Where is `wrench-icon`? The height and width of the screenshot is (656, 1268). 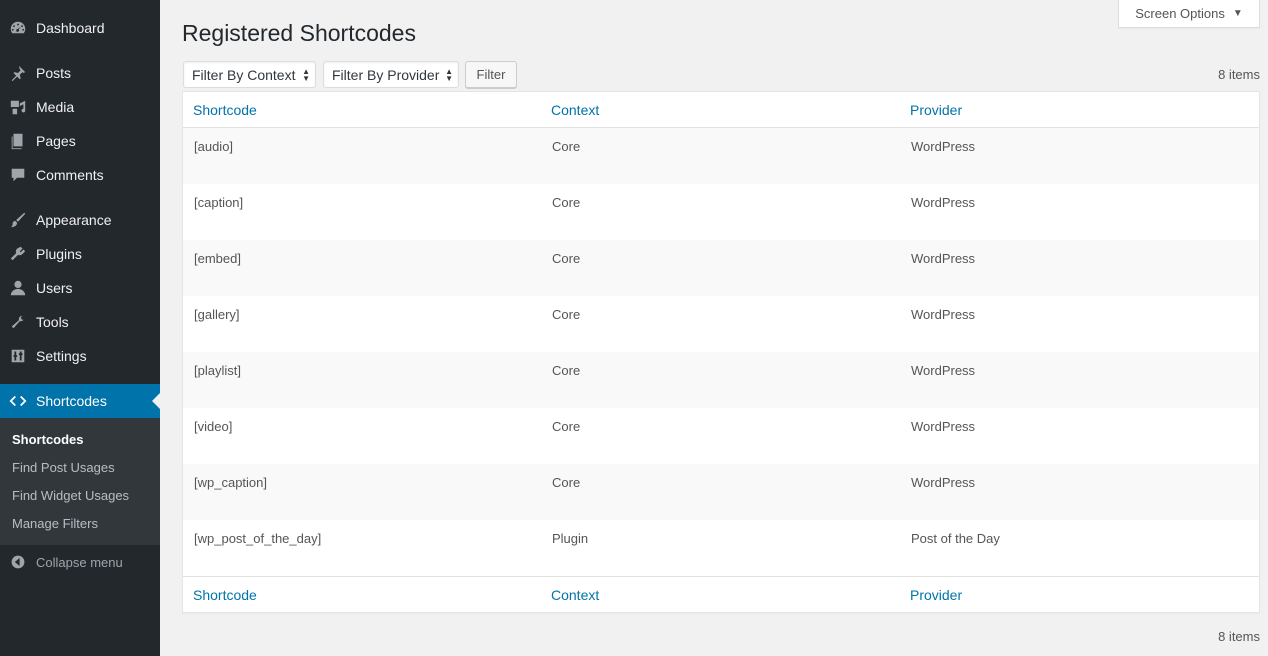
wrench-icon is located at coordinates (18, 322).